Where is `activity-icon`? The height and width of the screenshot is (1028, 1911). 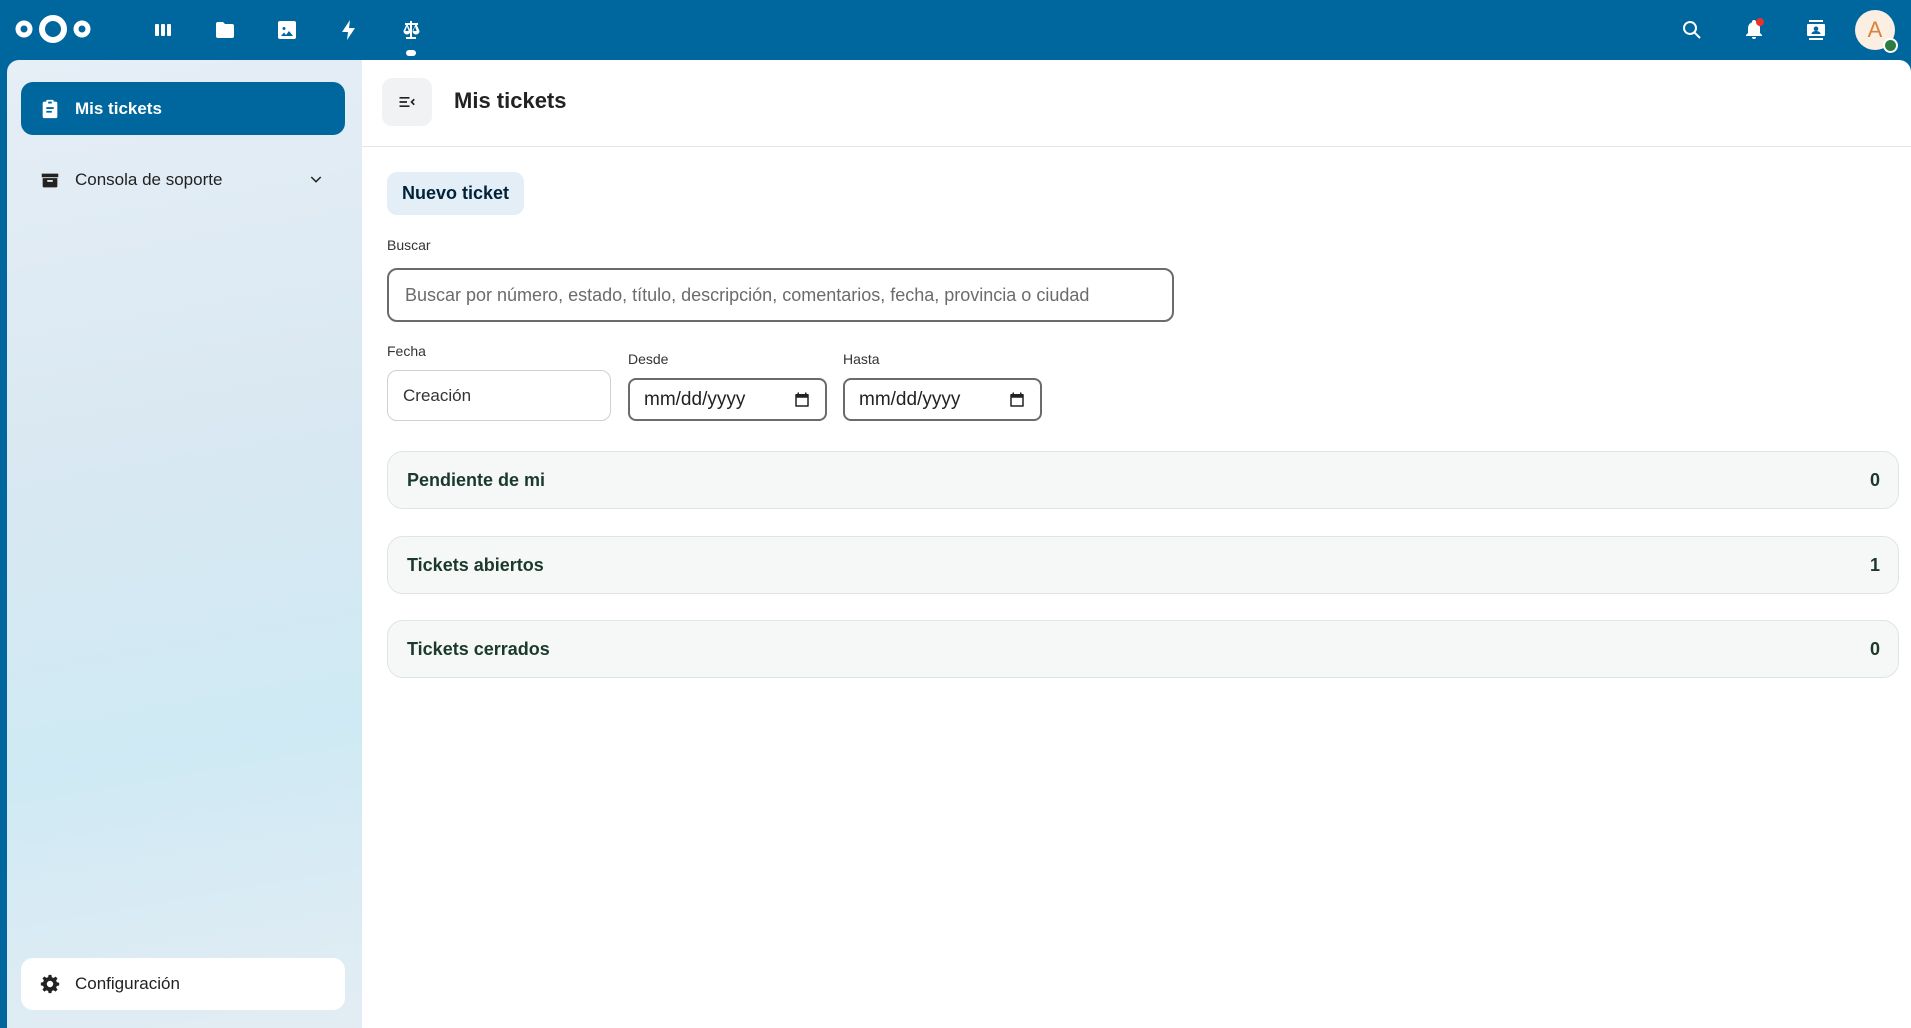
activity-icon is located at coordinates (349, 30).